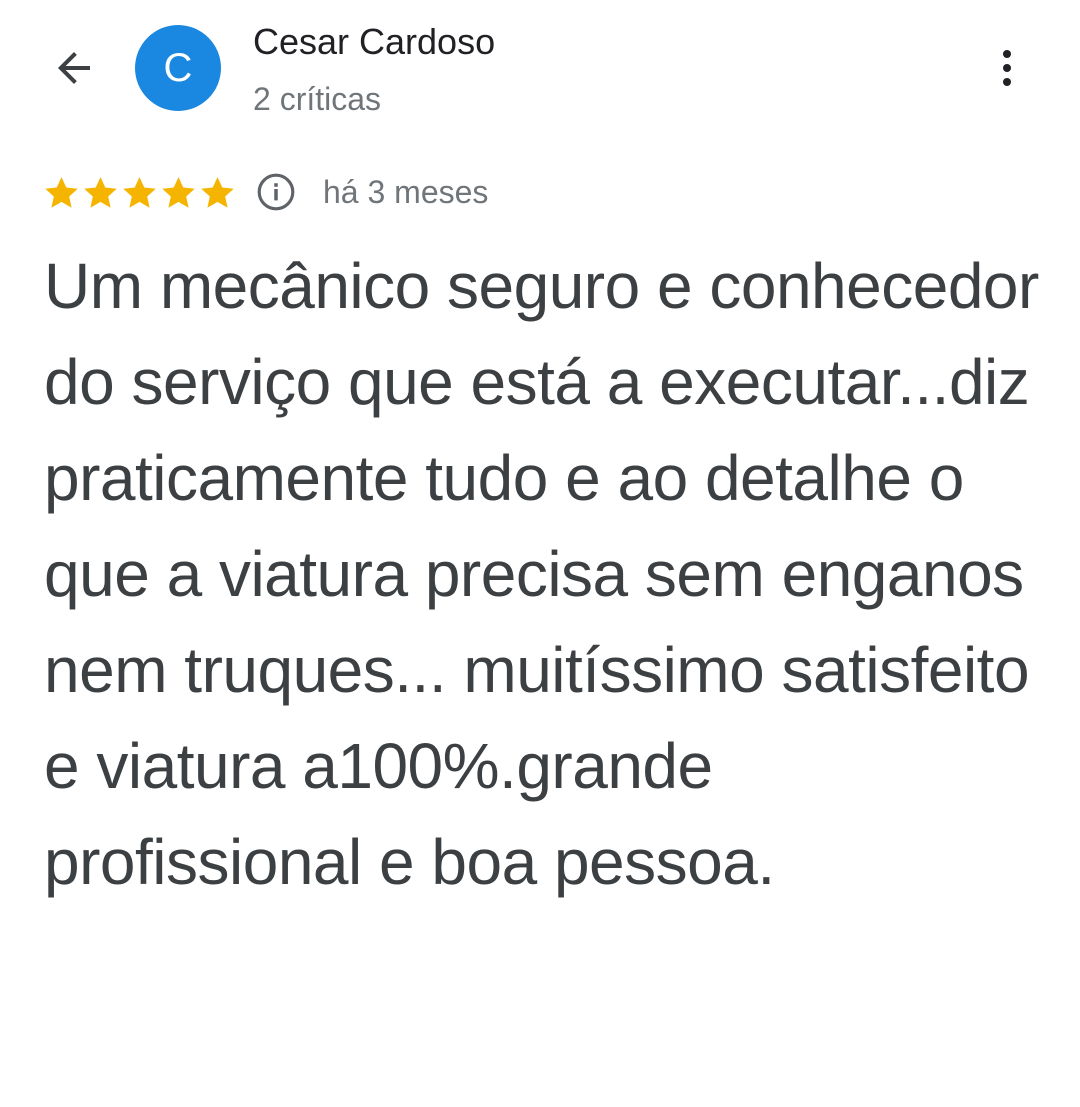  I want to click on star-rating, so click(139, 192).